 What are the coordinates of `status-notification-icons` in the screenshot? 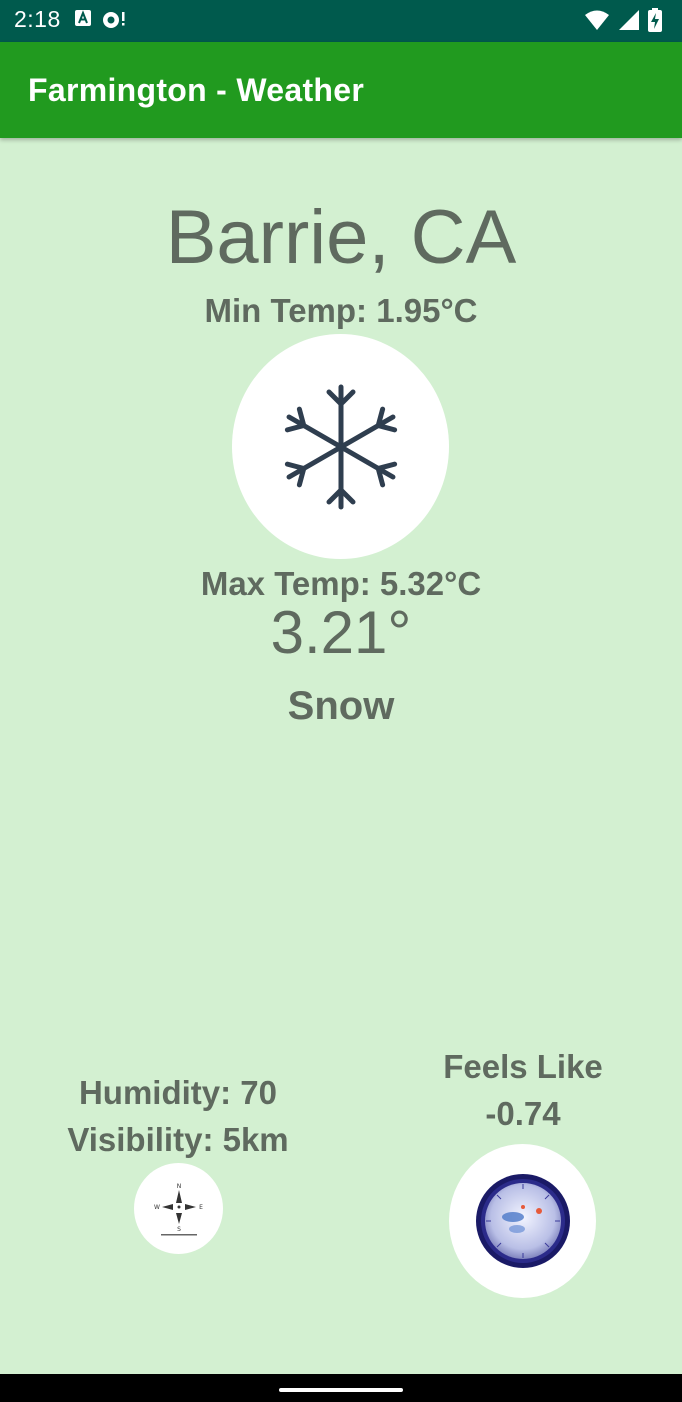 It's located at (100, 19).